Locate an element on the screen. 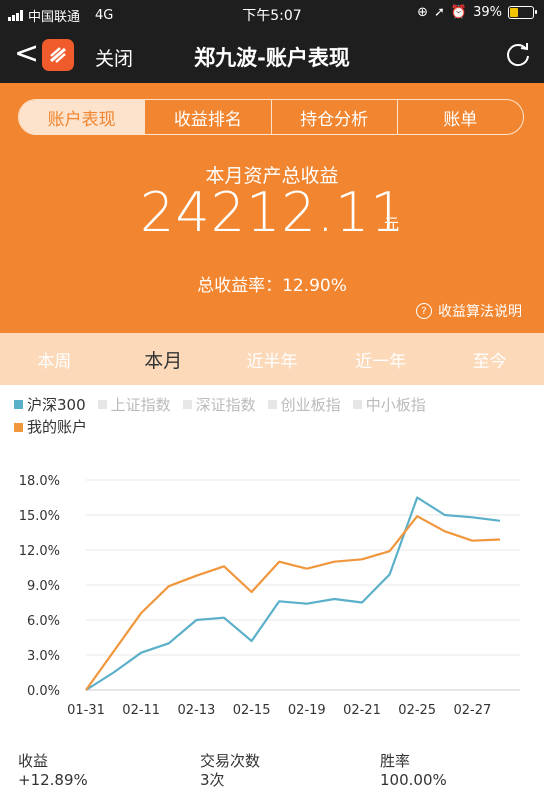  legend-label: 沪深300 is located at coordinates (56, 404).